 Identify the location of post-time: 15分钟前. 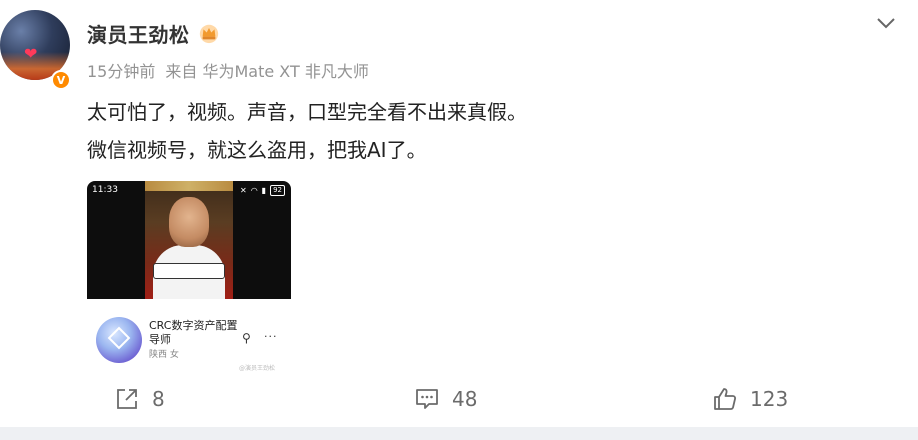
(121, 70).